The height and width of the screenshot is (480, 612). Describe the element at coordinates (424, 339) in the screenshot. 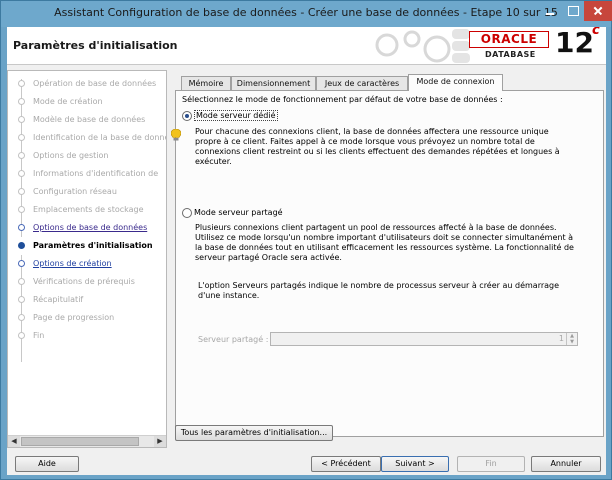

I see `shared-servers-spinner: 1 ▲ ▼` at that location.